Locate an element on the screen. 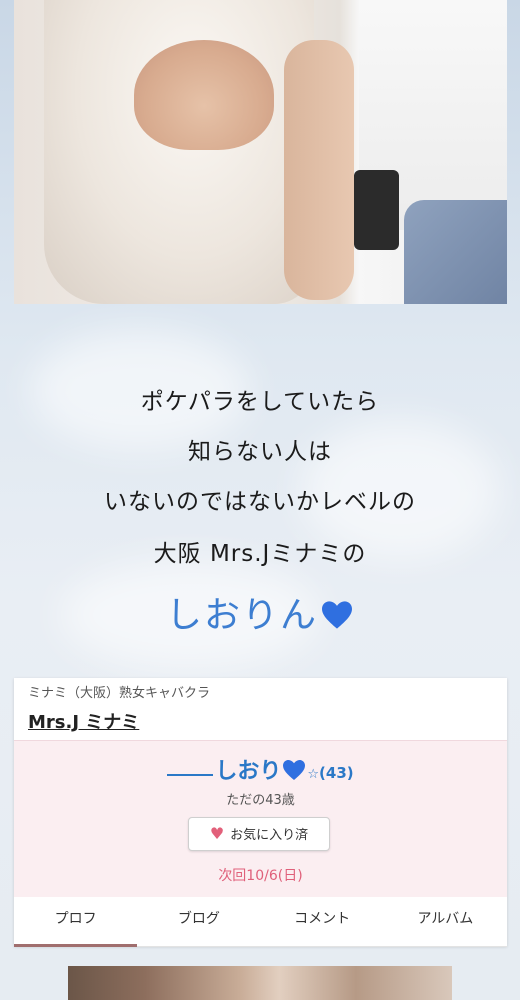  girl-info-panel: しおり ☆(43) ただの43歳 ♥ お気に入り済 次回10/6(日) is located at coordinates (260, 818).